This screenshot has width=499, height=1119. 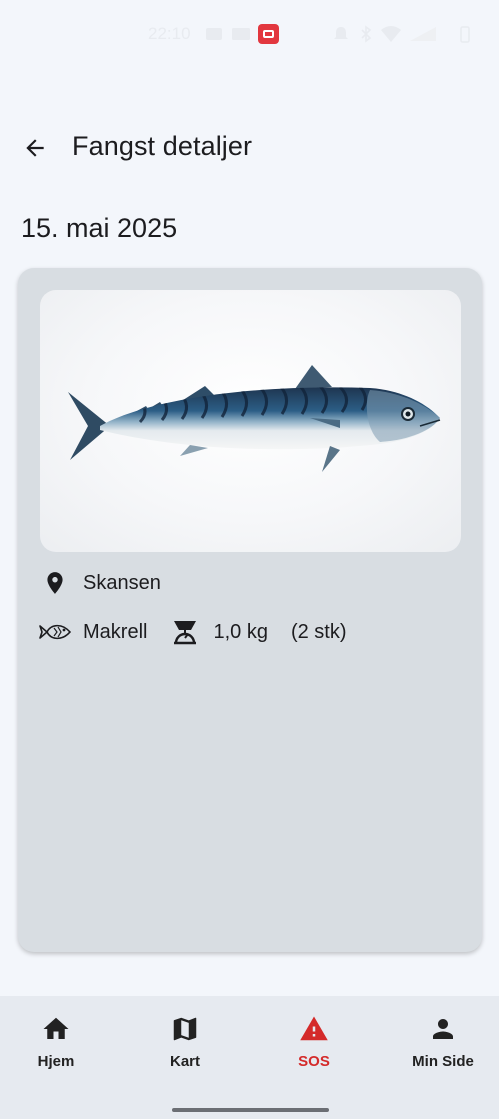 What do you see at coordinates (214, 34) in the screenshot?
I see `notification-icon` at bounding box center [214, 34].